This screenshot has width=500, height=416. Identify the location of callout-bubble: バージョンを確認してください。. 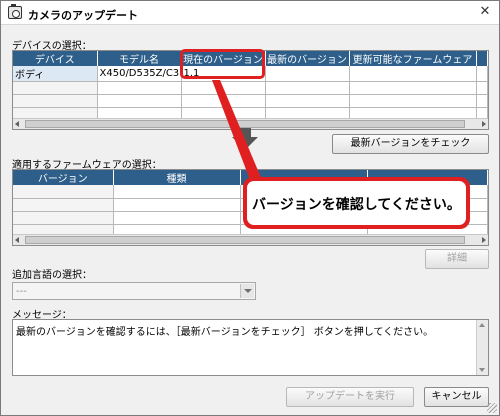
(356, 203).